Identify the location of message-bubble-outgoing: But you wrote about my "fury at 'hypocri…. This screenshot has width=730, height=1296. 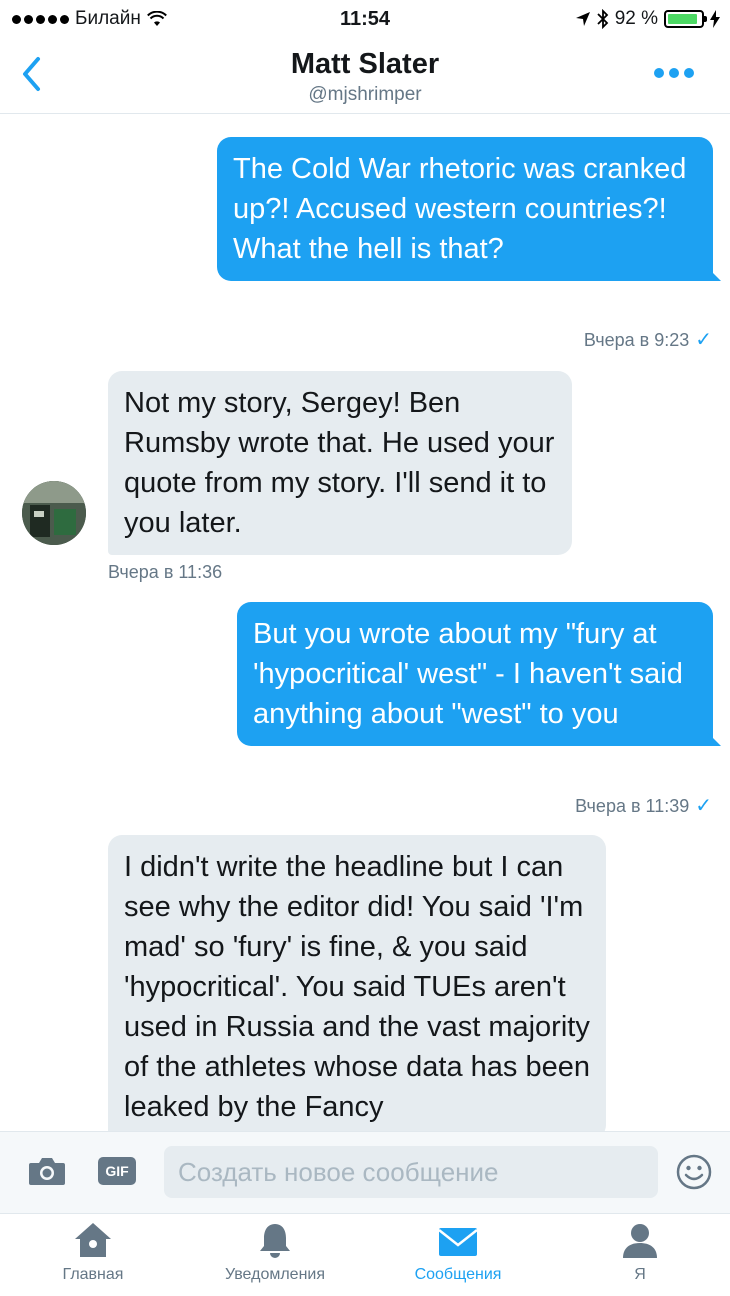
(479, 674).